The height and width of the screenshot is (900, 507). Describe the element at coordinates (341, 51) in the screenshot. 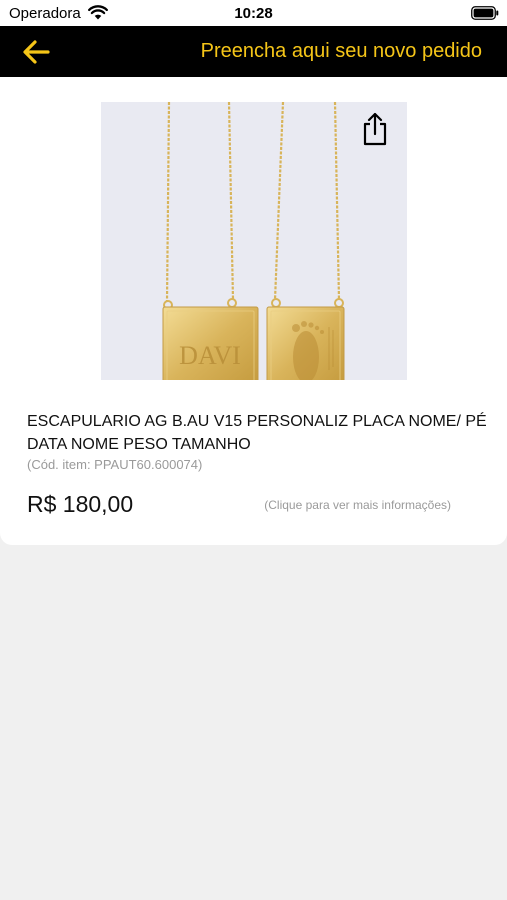

I see `page-title: Preencha aqui seu novo pedido` at that location.